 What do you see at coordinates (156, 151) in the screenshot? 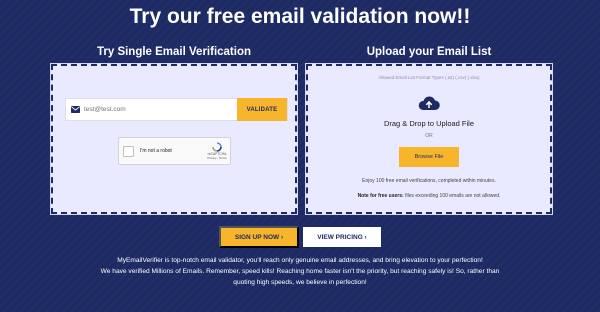
I see `recaptcha-label: I'm not a robot` at bounding box center [156, 151].